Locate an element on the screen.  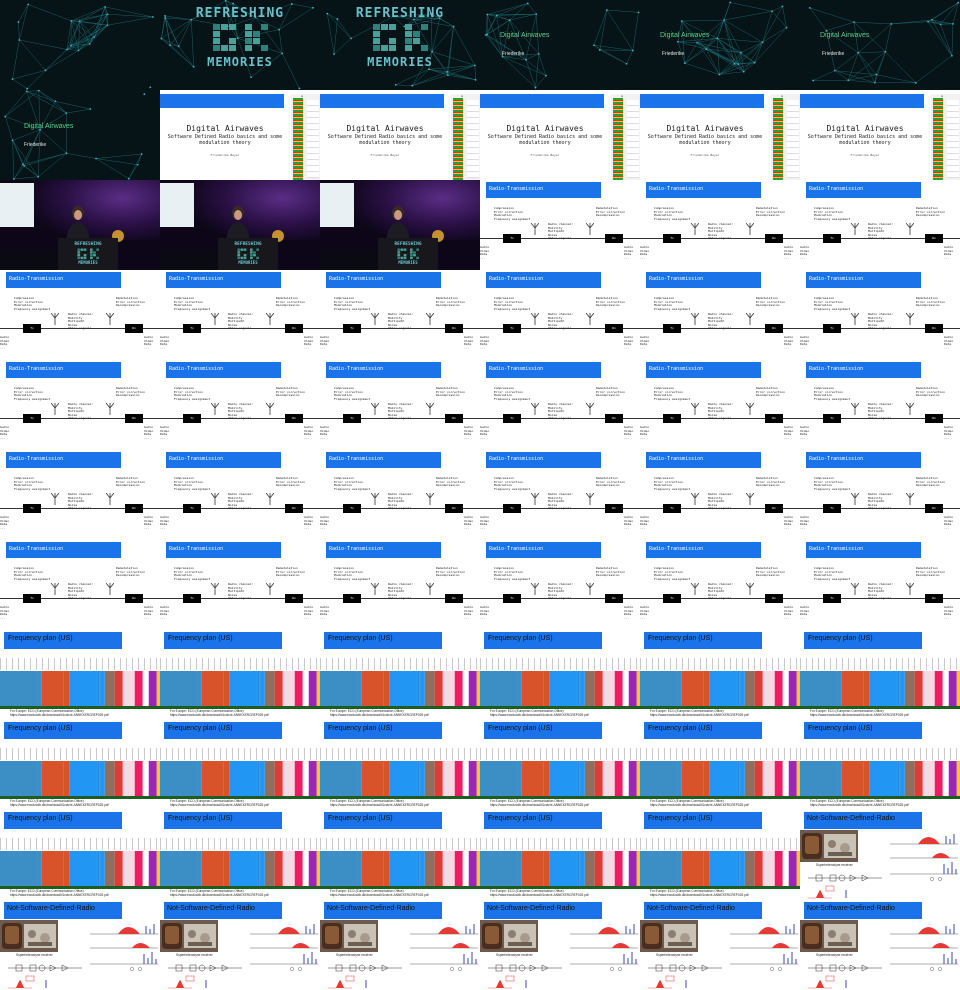
intro-frame is located at coordinates (80, 45).